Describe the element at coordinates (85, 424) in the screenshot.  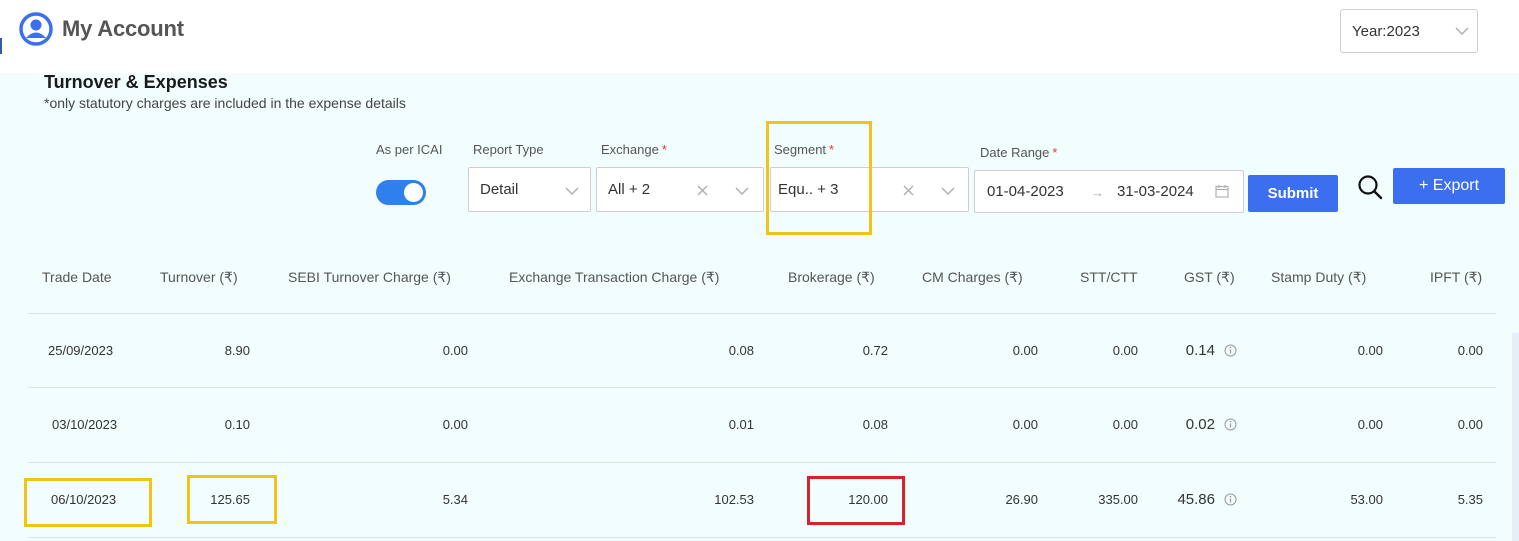
I see `cell-trade-date: 03/10/2023` at that location.